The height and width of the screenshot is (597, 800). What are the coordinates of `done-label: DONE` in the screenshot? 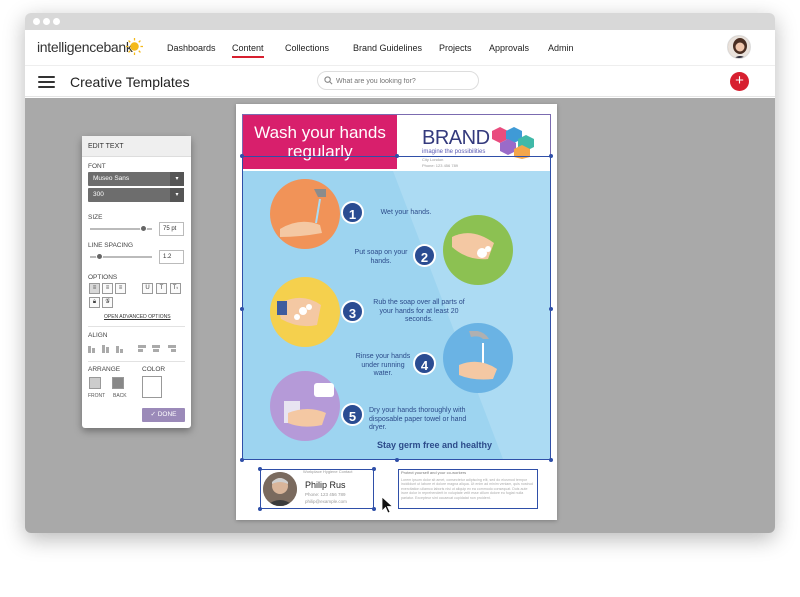 It's located at (167, 414).